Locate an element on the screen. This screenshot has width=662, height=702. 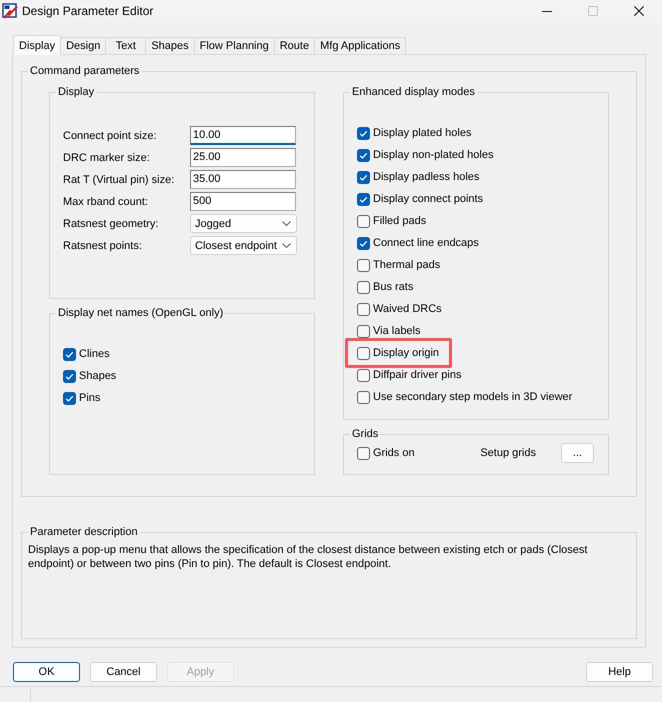
checkbox-label: Display origin is located at coordinates (406, 353).